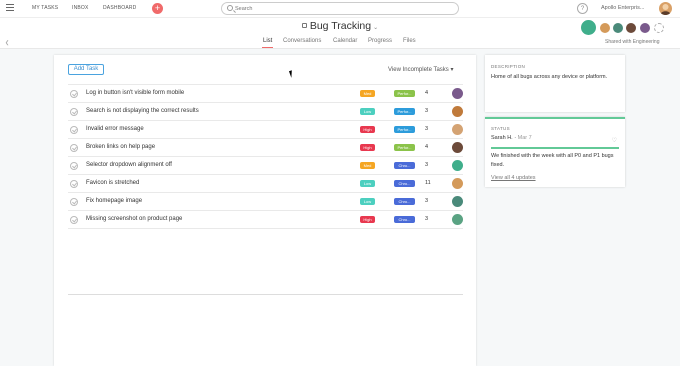 The height and width of the screenshot is (366, 680). I want to click on hamburger-icon, so click(10, 8).